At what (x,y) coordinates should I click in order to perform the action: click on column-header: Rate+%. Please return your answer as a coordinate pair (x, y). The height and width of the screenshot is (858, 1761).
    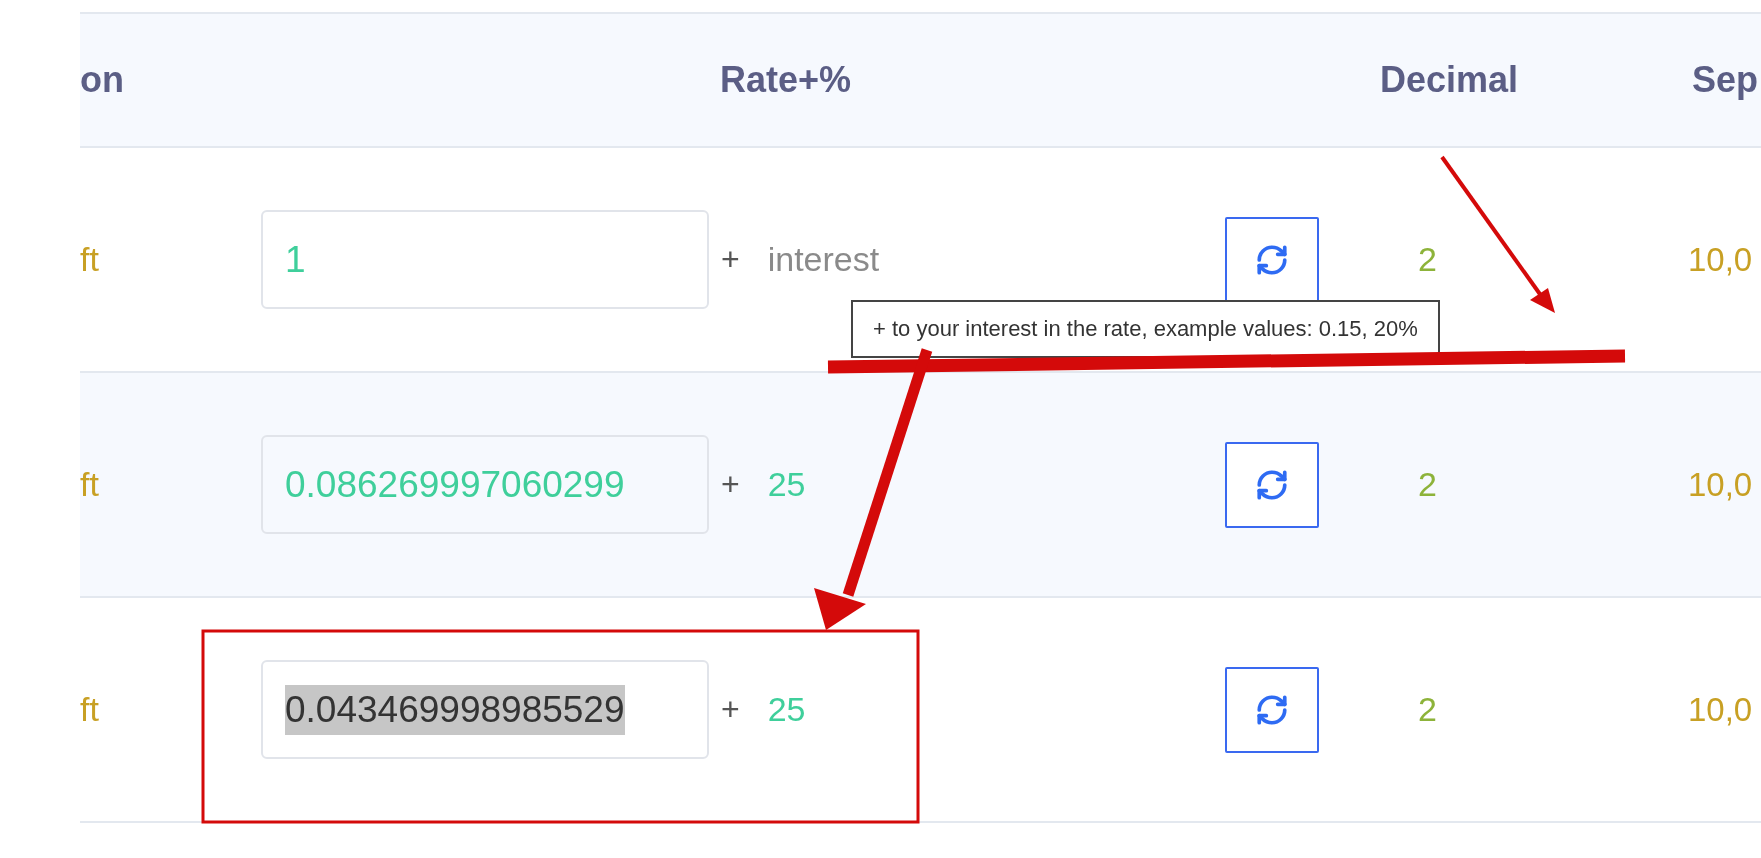
    Looking at the image, I should click on (786, 80).